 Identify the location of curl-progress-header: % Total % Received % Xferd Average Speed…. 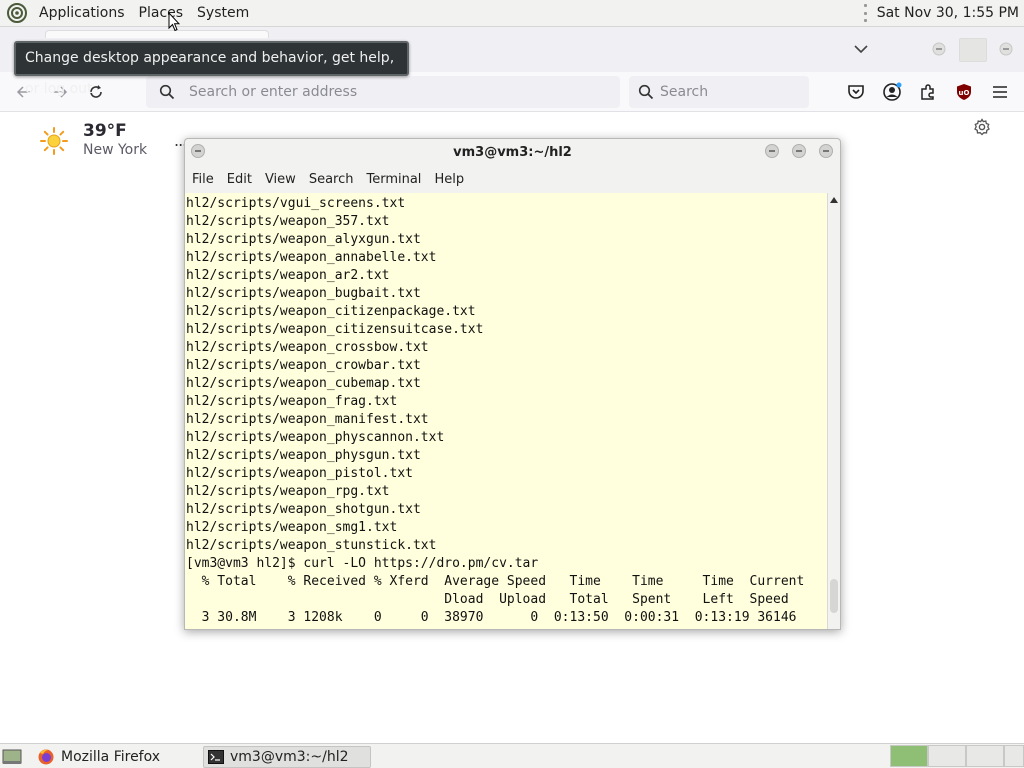
(495, 581).